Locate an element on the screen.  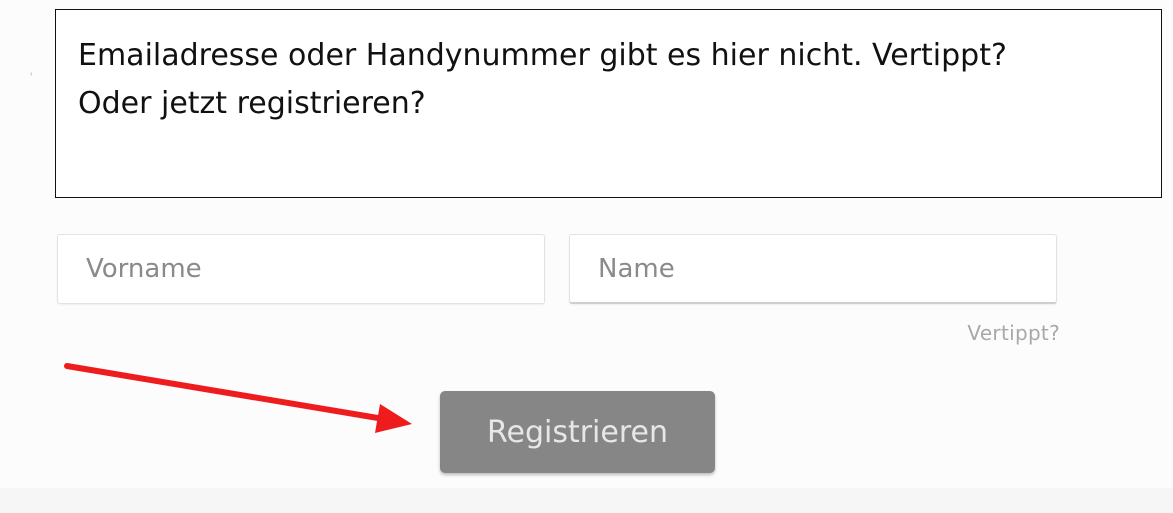
register-button: Registrieren is located at coordinates (577, 432).